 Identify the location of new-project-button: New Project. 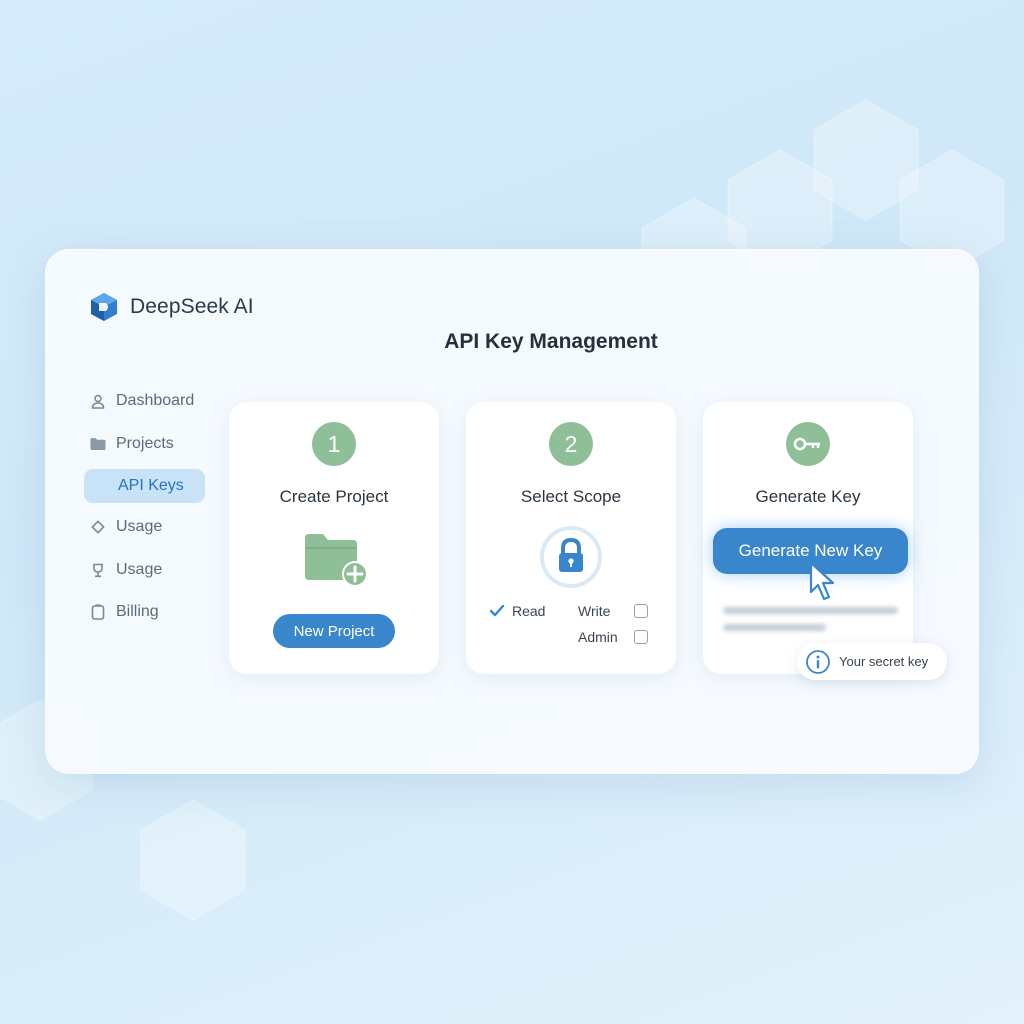
(334, 631).